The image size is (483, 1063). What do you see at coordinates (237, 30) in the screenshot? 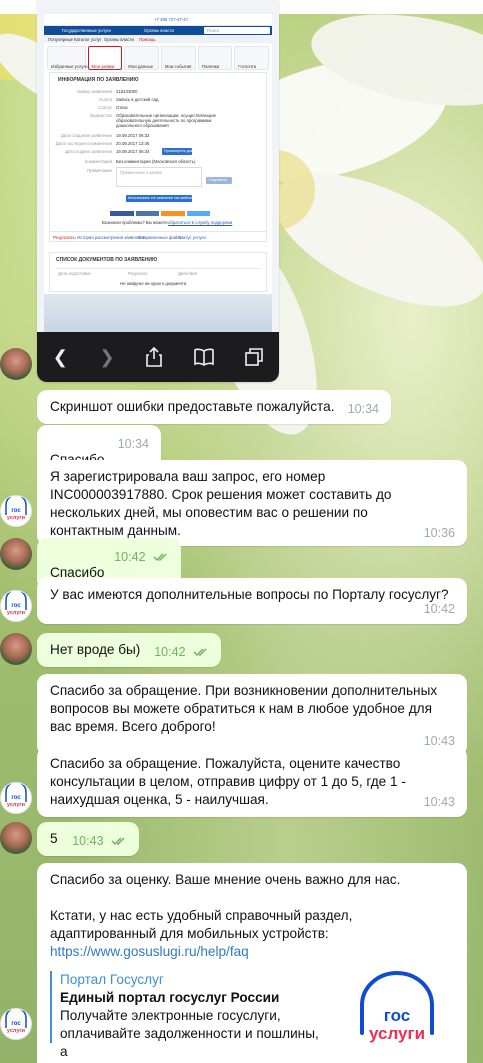
I see `site-search: Поиск` at bounding box center [237, 30].